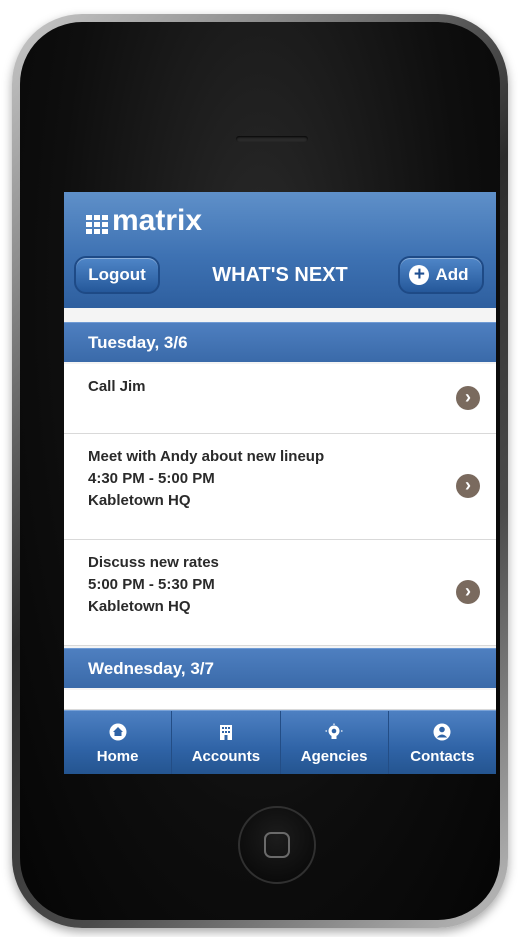 The height and width of the screenshot is (937, 518). Describe the element at coordinates (442, 732) in the screenshot. I see `person-icon` at that location.